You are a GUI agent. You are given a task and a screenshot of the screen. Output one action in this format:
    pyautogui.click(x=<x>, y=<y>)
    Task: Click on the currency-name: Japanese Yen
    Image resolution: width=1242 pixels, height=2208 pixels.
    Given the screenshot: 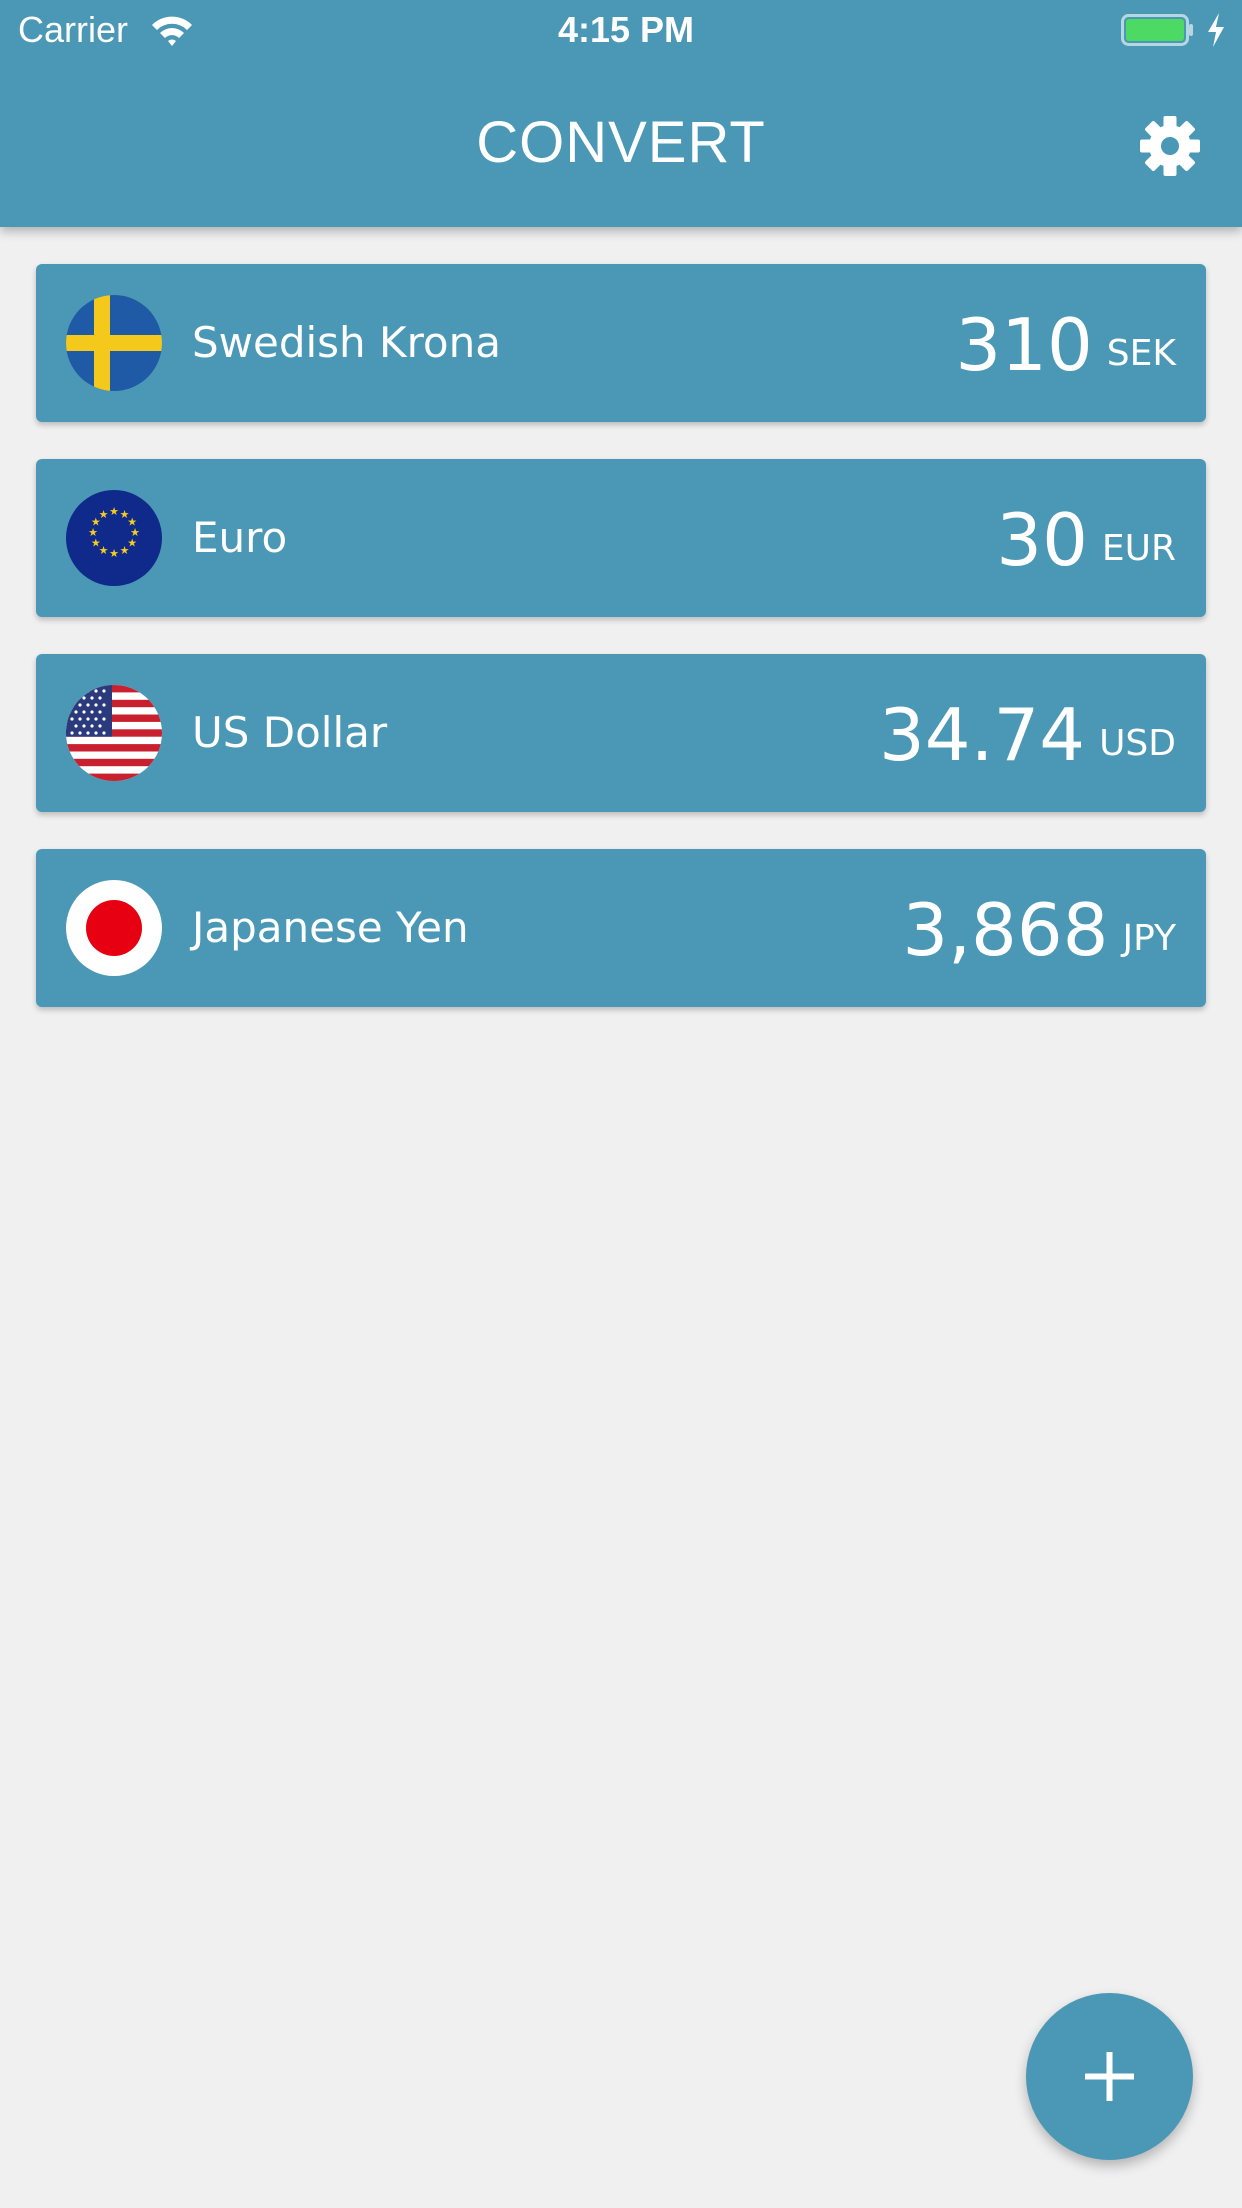 What is the action you would take?
    pyautogui.click(x=330, y=927)
    